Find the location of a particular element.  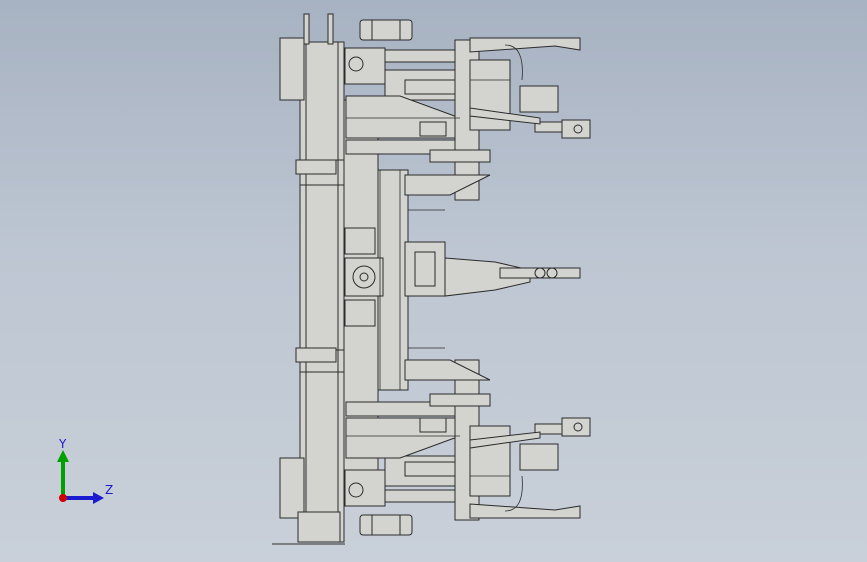

top-cylinder is located at coordinates (386, 30).